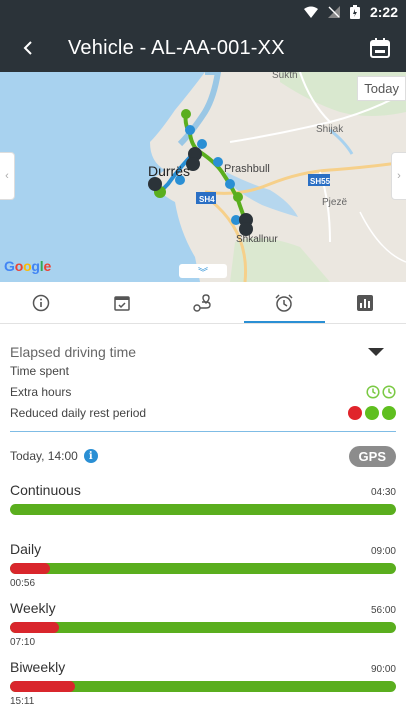 The image size is (406, 728). What do you see at coordinates (203, 412) in the screenshot?
I see `reduced-rest-row: Reduced daily rest period` at bounding box center [203, 412].